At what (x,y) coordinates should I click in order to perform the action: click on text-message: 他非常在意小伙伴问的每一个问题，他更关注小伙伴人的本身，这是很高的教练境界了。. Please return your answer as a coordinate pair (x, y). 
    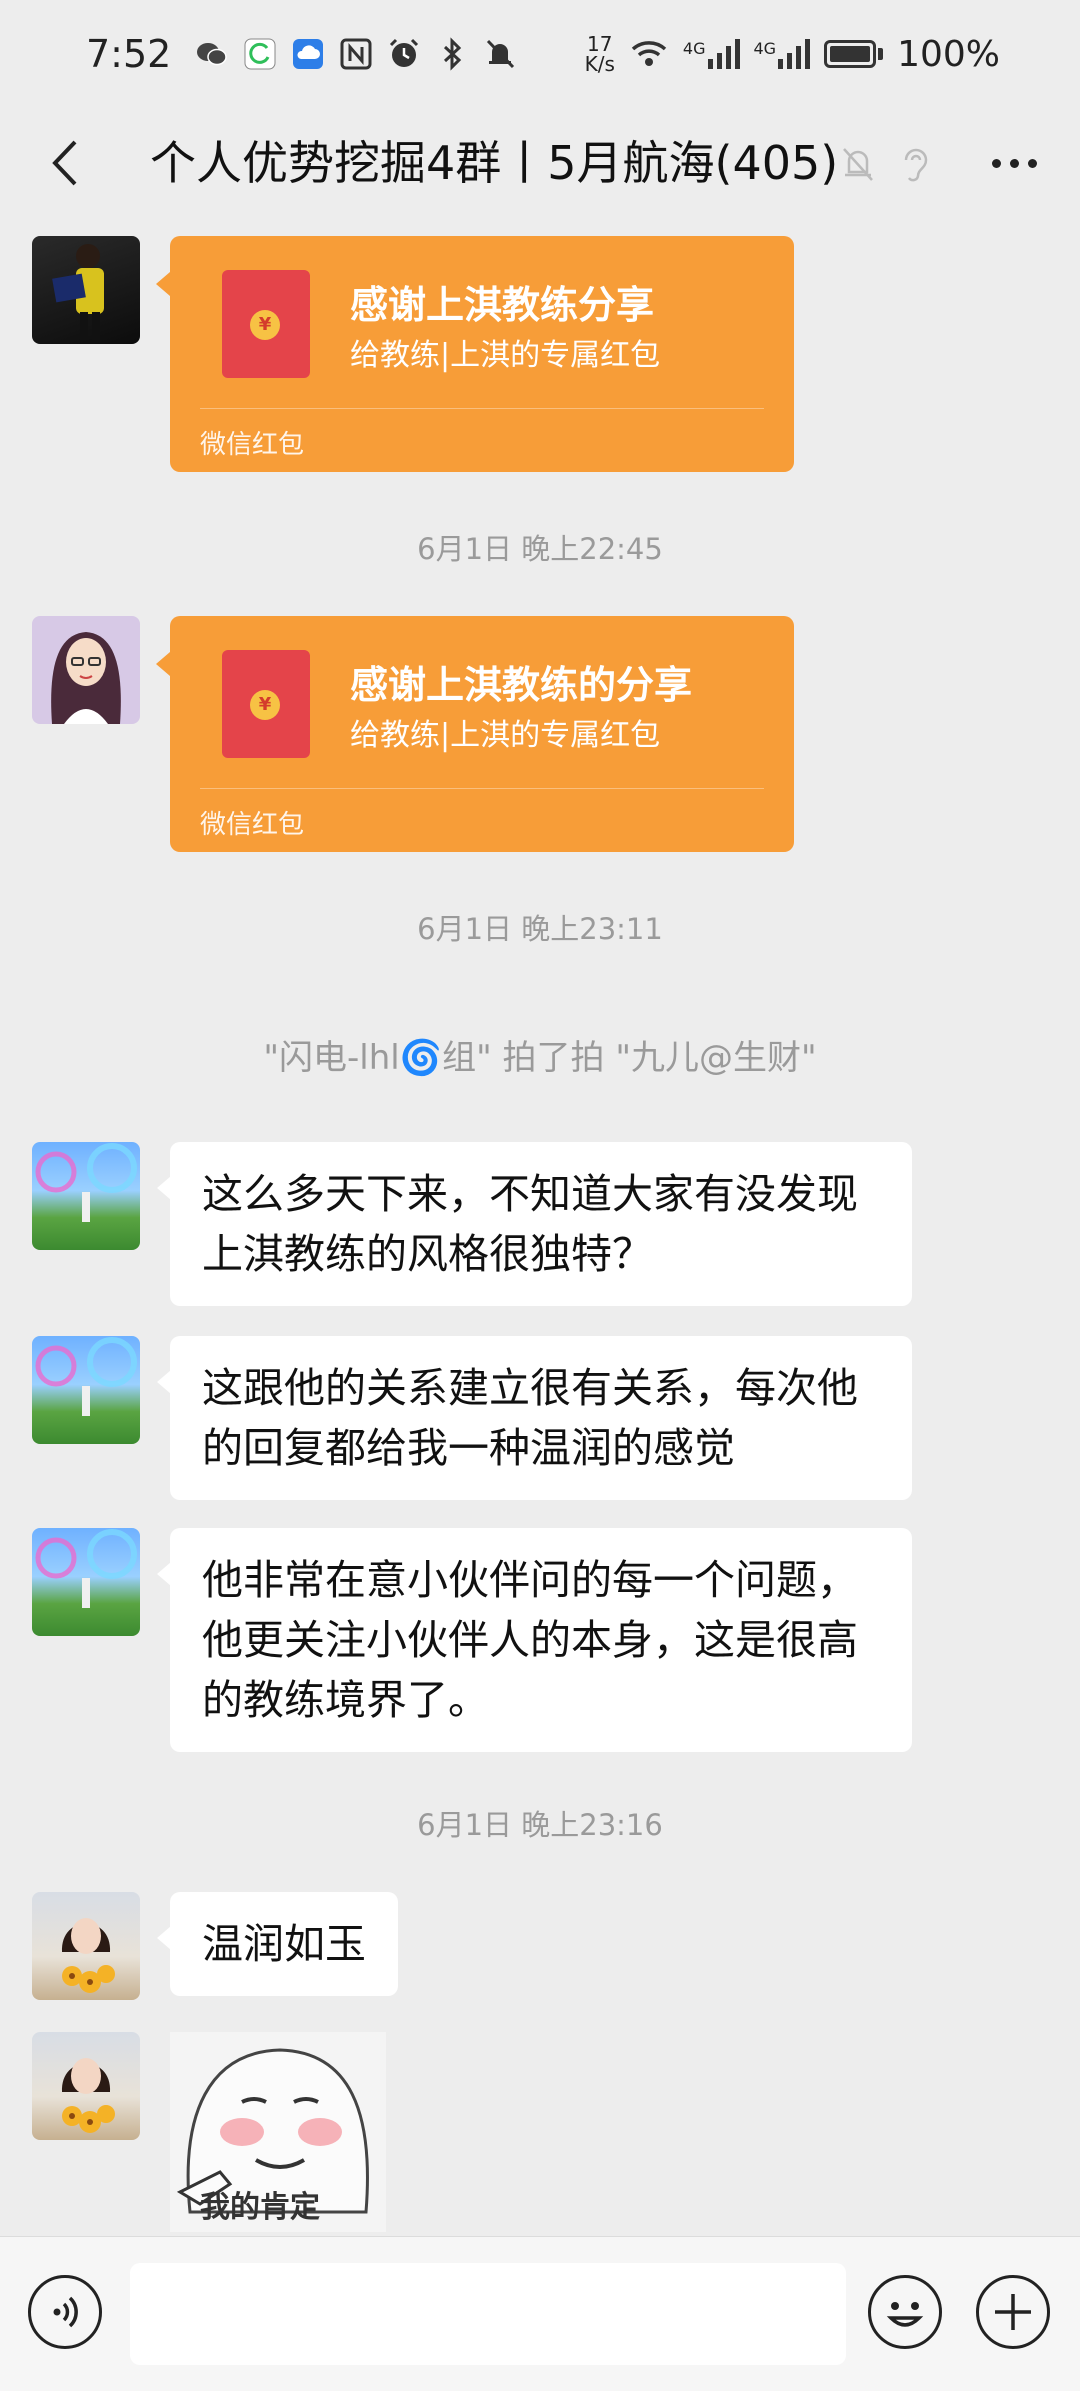
    Looking at the image, I should click on (534, 1640).